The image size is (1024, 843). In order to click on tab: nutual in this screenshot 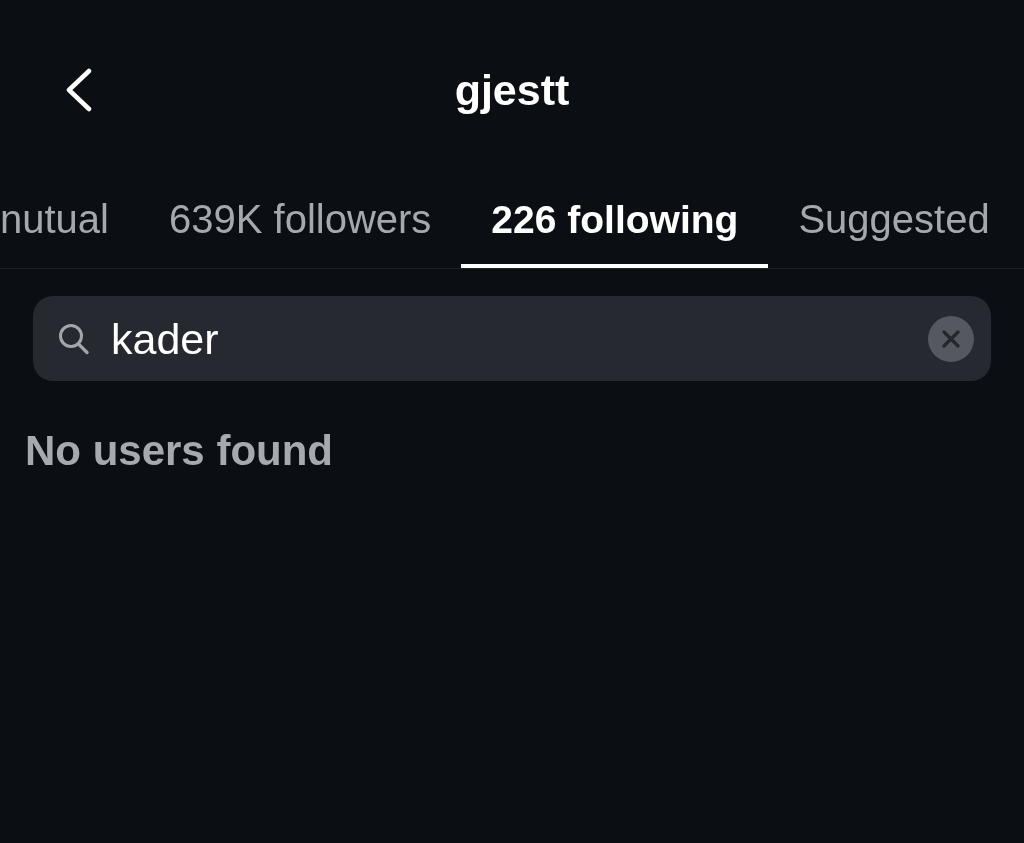, I will do `click(69, 219)`.